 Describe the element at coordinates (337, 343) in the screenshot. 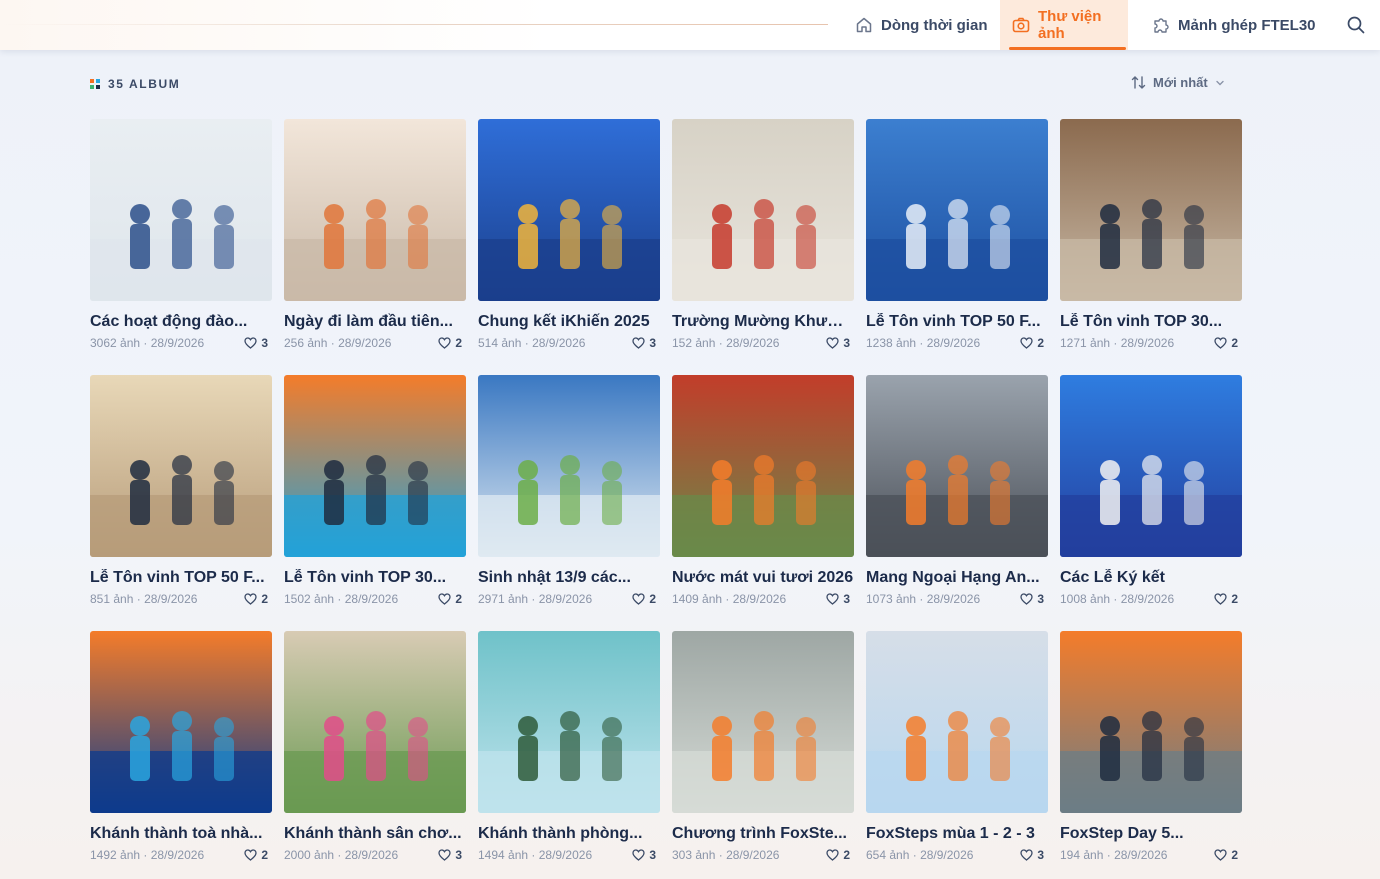

I see `album-photo-count-date: 256 ảnh · 28/9/2026` at that location.